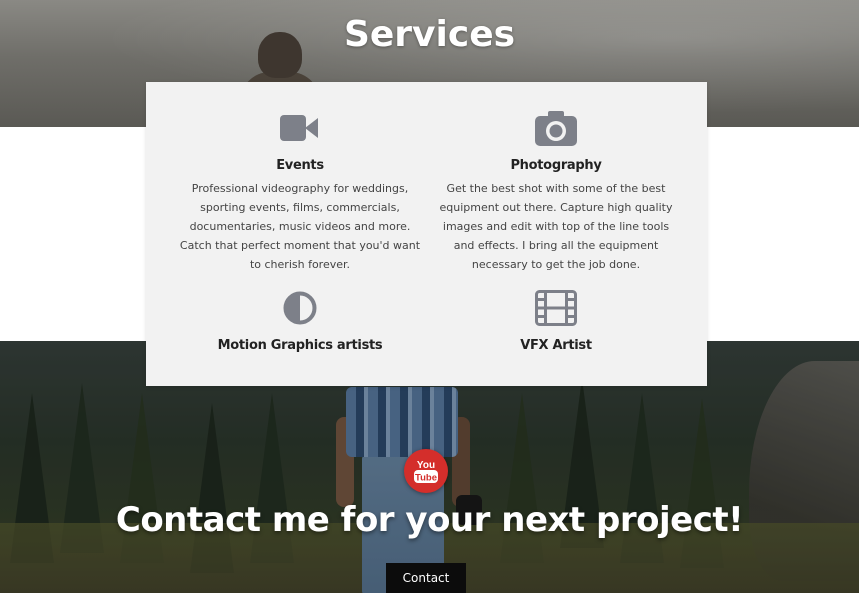 The height and width of the screenshot is (593, 859). What do you see at coordinates (426, 578) in the screenshot?
I see `contact-button: Contact` at bounding box center [426, 578].